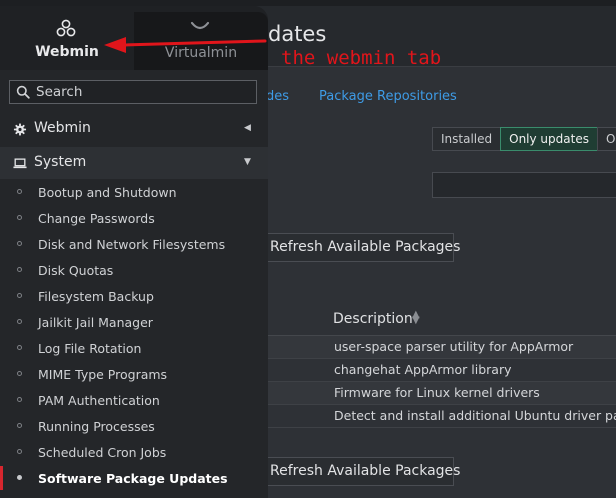 The height and width of the screenshot is (498, 616). I want to click on active-indicator, so click(1, 478).